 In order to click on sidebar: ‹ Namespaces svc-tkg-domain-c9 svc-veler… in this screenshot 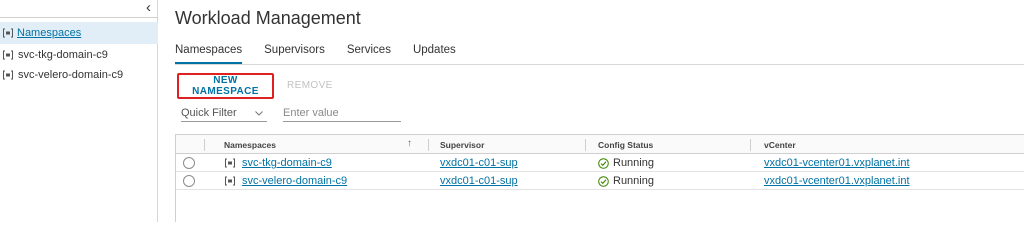, I will do `click(79, 111)`.